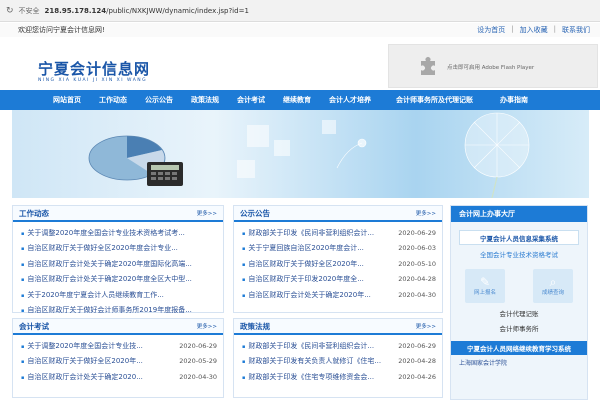 The image size is (600, 400). Describe the element at coordinates (491, 30) in the screenshot. I see `set-homepage-link: 设为首页` at that location.